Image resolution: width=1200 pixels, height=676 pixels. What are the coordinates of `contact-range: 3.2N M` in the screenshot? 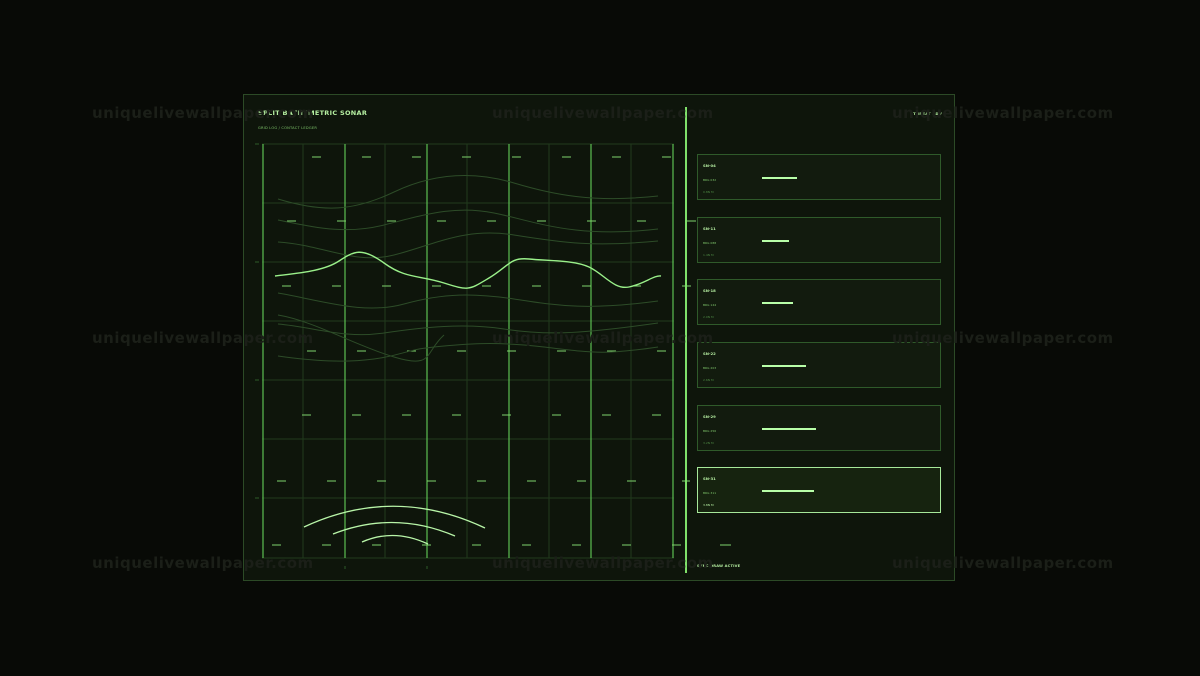 It's located at (708, 443).